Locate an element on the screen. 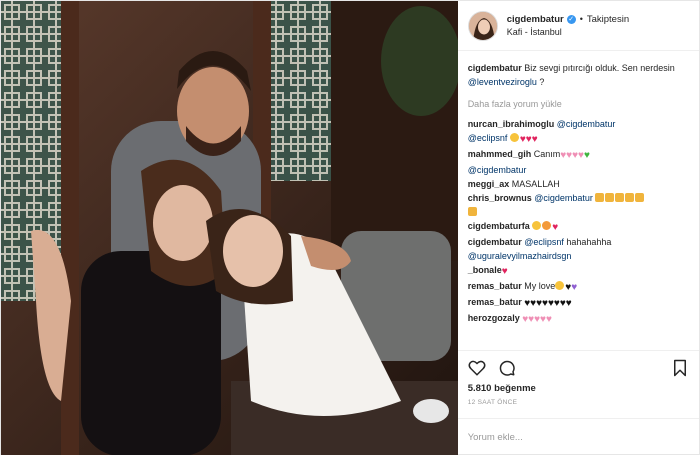 Image resolution: width=700 pixels, height=455 pixels. add-comment-bar is located at coordinates (578, 436).